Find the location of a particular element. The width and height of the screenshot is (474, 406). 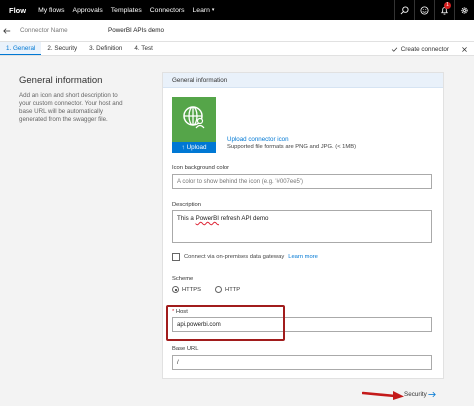

tab-test: 4. Test is located at coordinates (143, 48).